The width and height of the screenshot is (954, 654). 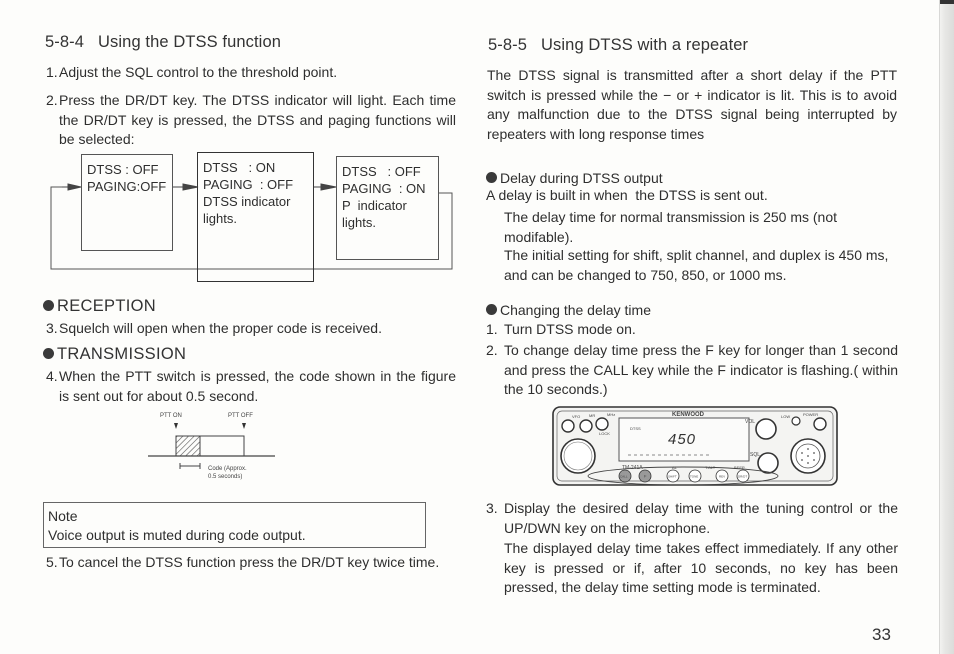 I want to click on transmit-outline, so click(x=222, y=445).